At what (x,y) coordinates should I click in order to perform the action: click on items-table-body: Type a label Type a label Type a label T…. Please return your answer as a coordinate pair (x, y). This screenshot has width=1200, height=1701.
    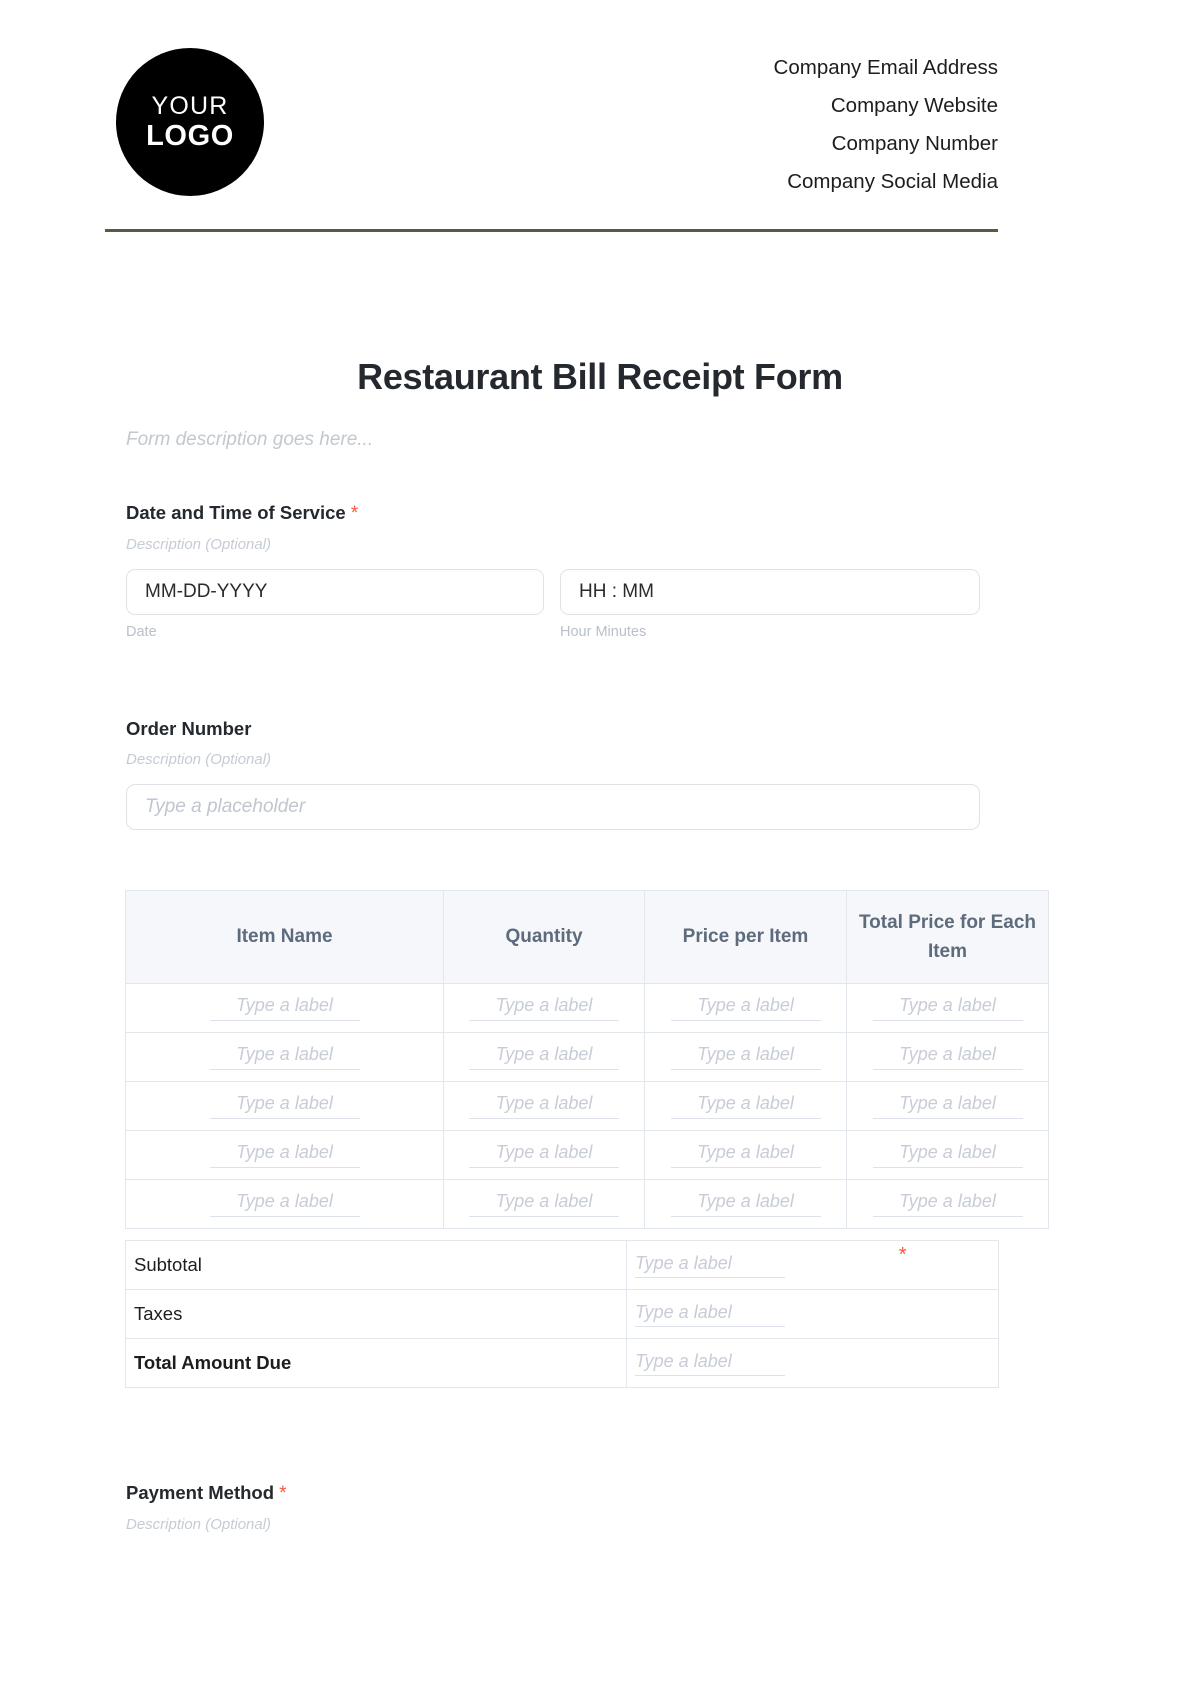
    Looking at the image, I should click on (587, 1106).